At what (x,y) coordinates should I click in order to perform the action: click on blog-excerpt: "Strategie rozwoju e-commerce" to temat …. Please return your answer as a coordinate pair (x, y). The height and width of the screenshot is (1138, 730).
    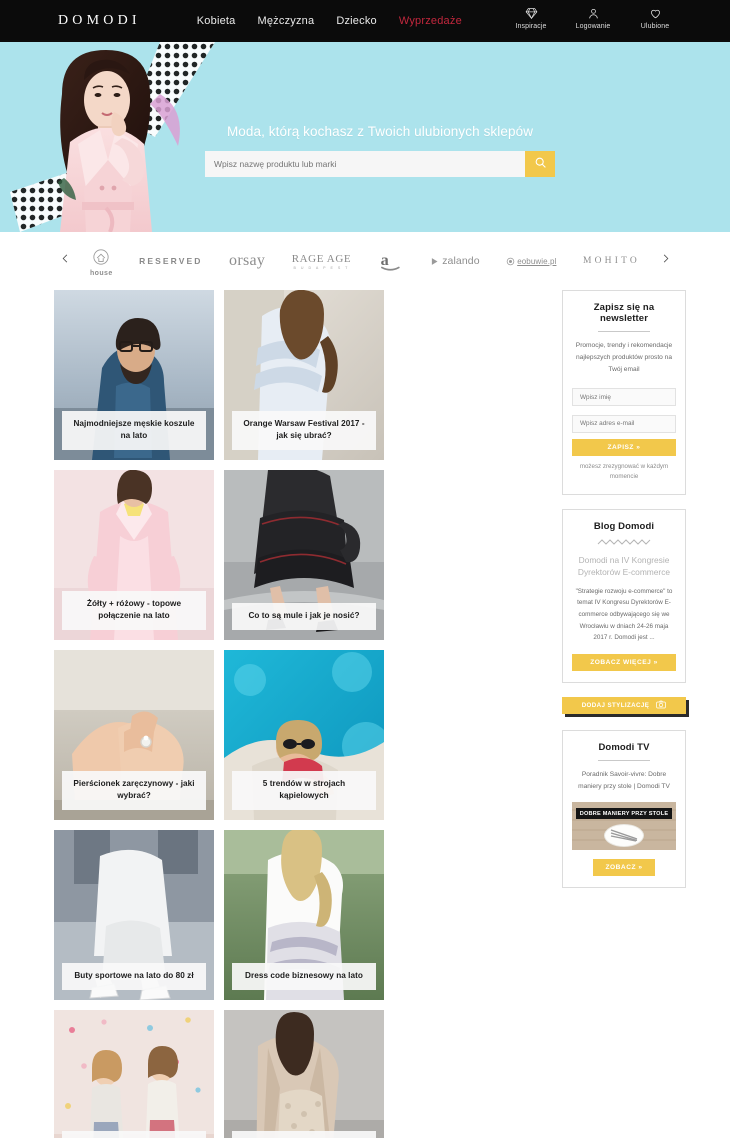
    Looking at the image, I should click on (624, 614).